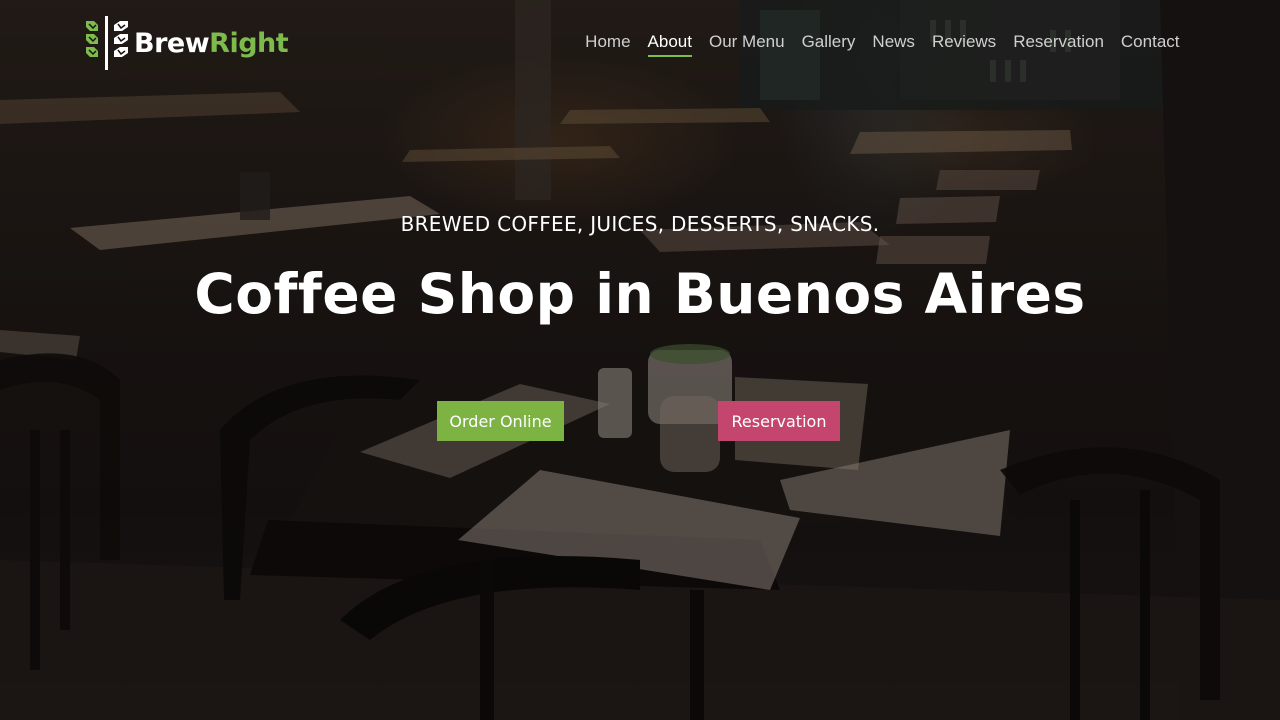 The image size is (1280, 720). What do you see at coordinates (640, 294) in the screenshot?
I see `hero-title: Coffee Shop in Buenos Aires` at bounding box center [640, 294].